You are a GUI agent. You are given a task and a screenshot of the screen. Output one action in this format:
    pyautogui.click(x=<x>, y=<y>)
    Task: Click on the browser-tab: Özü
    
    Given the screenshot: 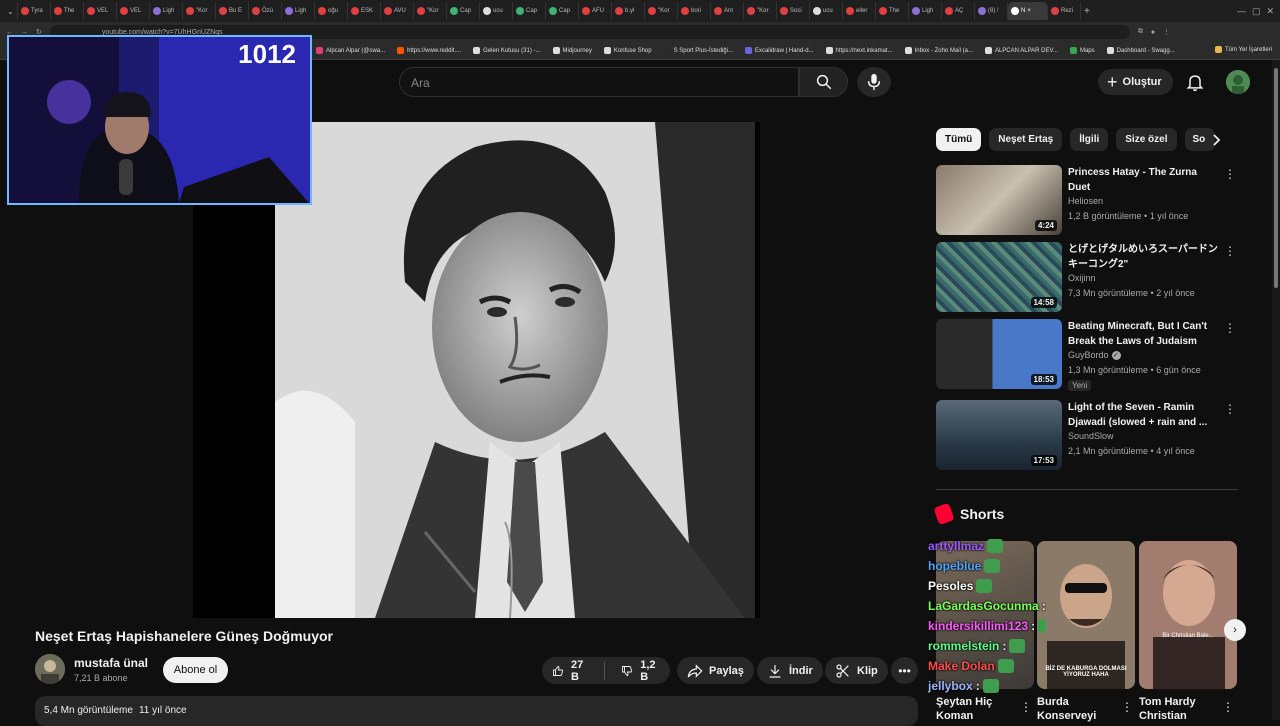 What is the action you would take?
    pyautogui.click(x=265, y=11)
    